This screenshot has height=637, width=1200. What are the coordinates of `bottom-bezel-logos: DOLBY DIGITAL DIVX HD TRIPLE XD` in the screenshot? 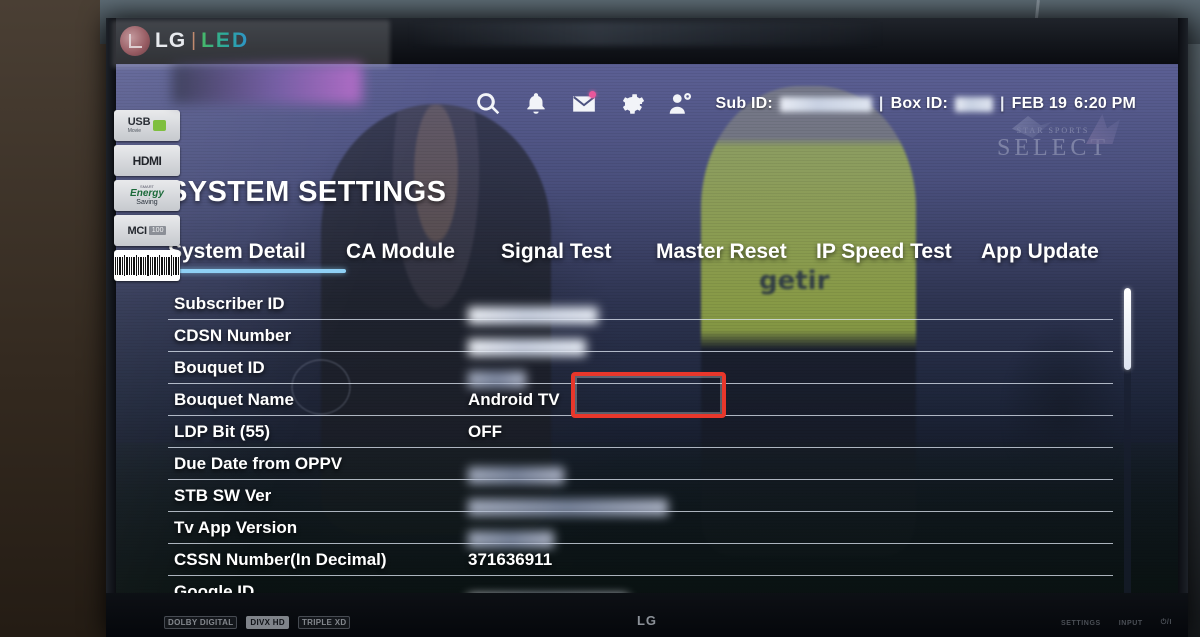 It's located at (257, 622).